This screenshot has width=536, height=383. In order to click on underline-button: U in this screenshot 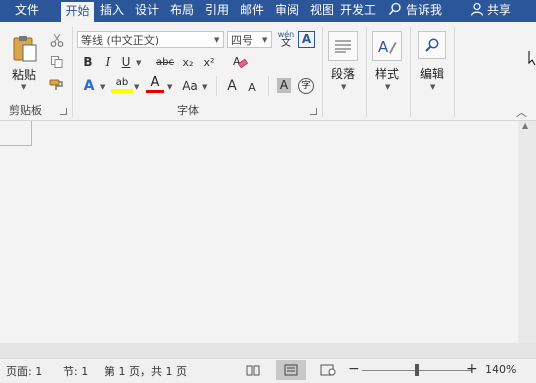, I will do `click(126, 62)`.